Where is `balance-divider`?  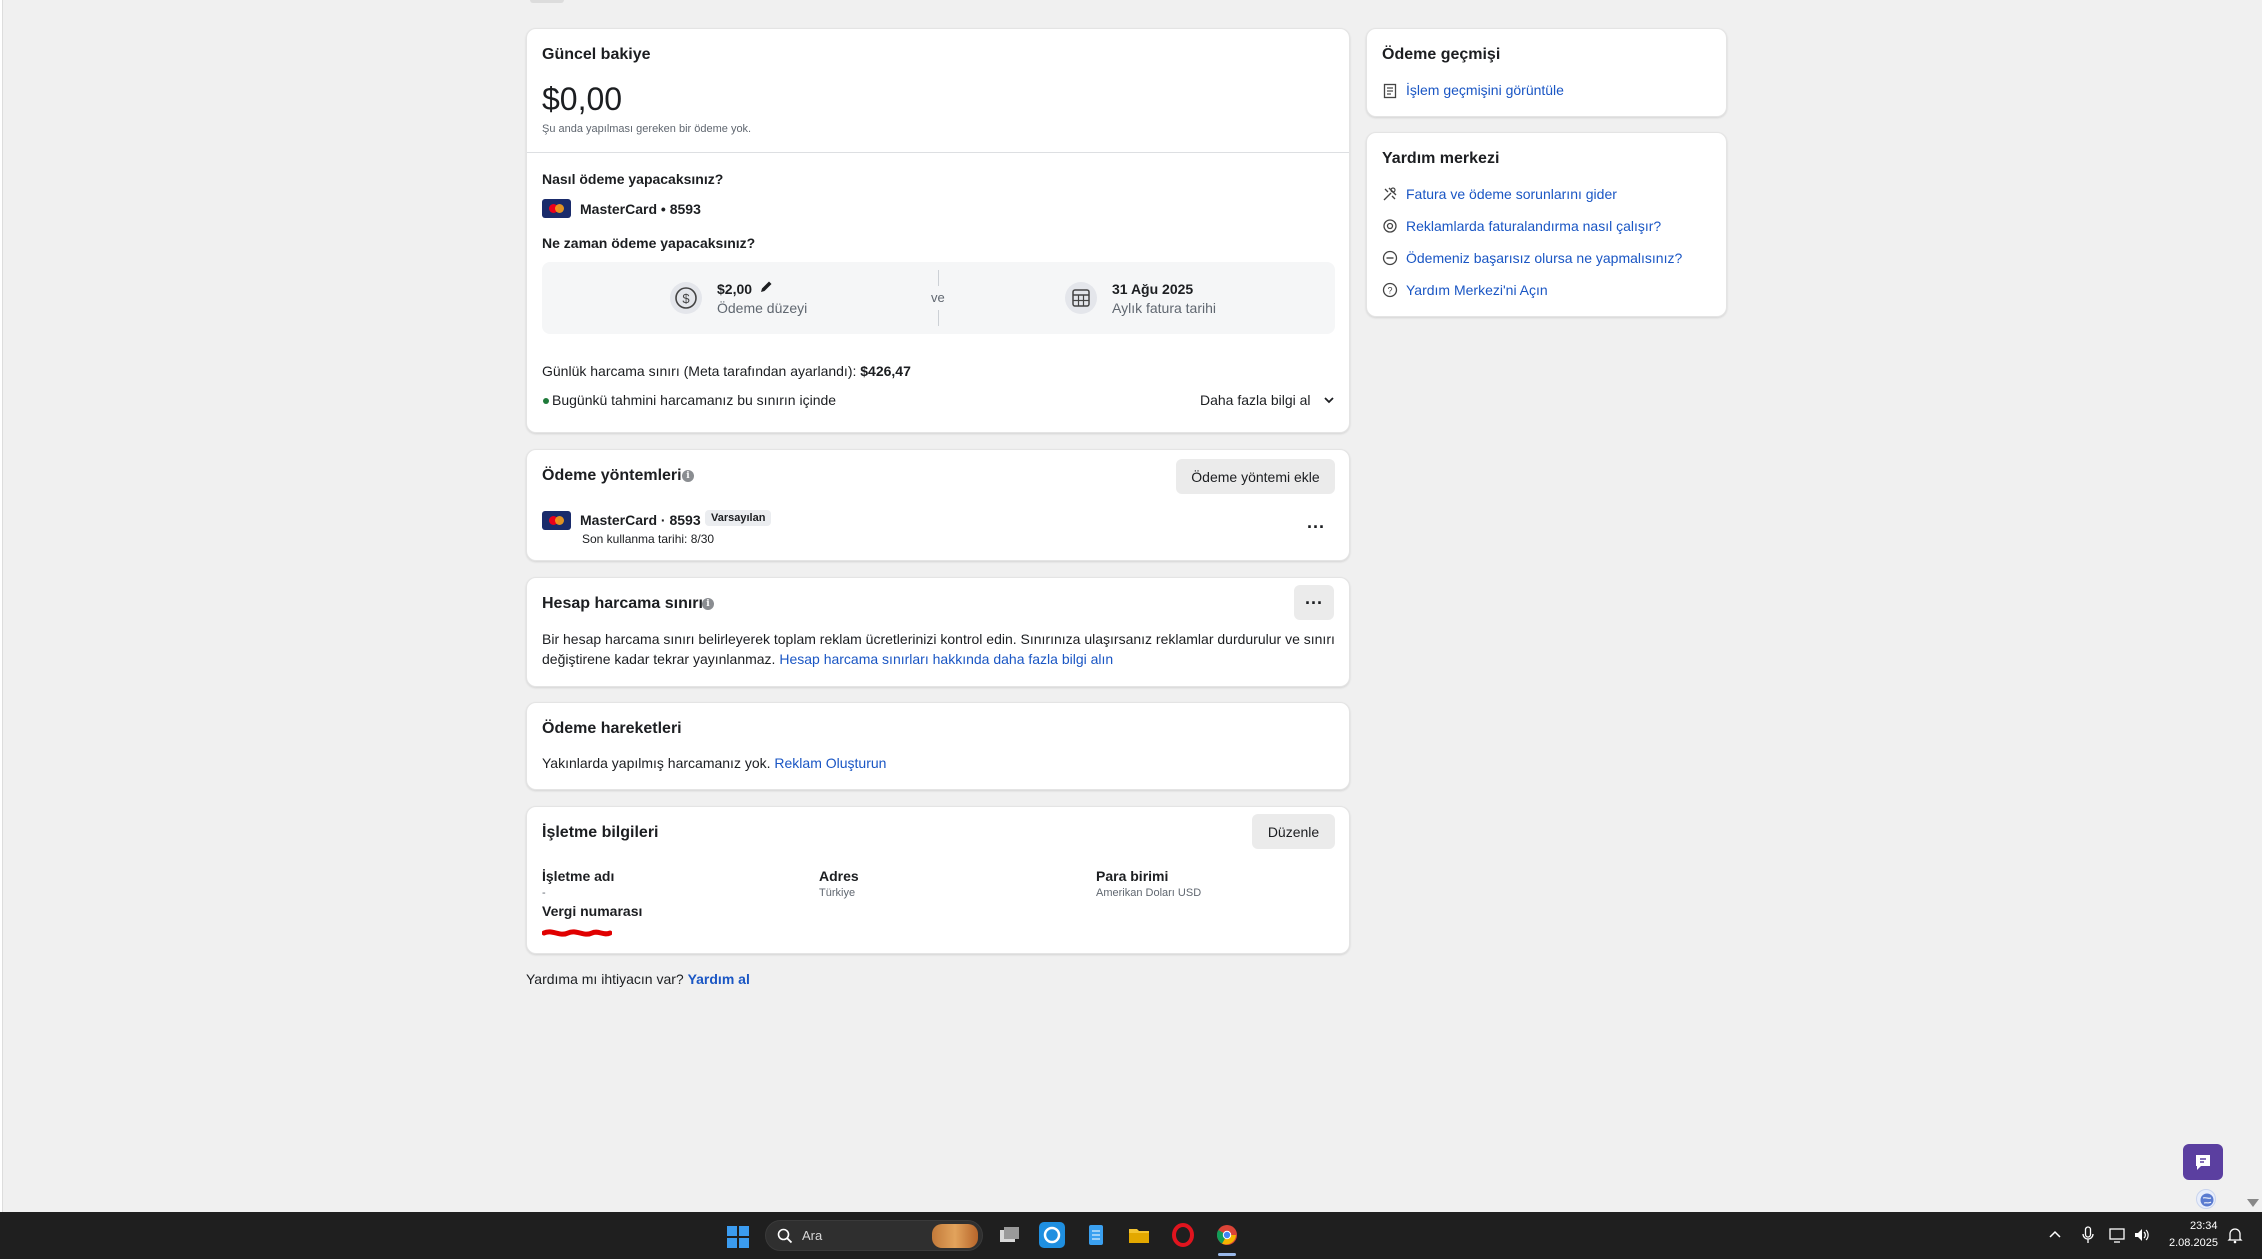 balance-divider is located at coordinates (938, 152).